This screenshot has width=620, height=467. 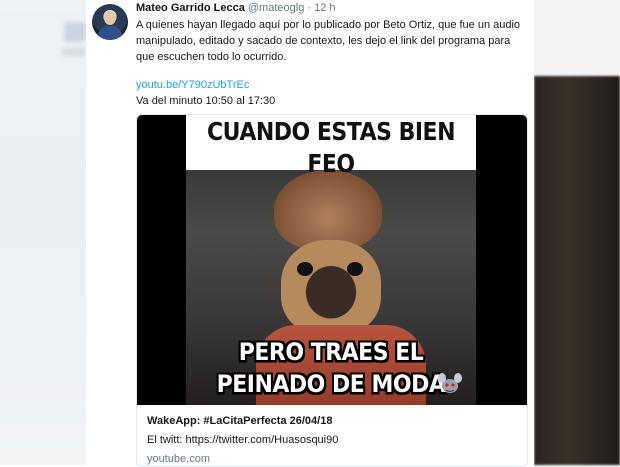 I want to click on blurred-text, so click(x=74, y=52).